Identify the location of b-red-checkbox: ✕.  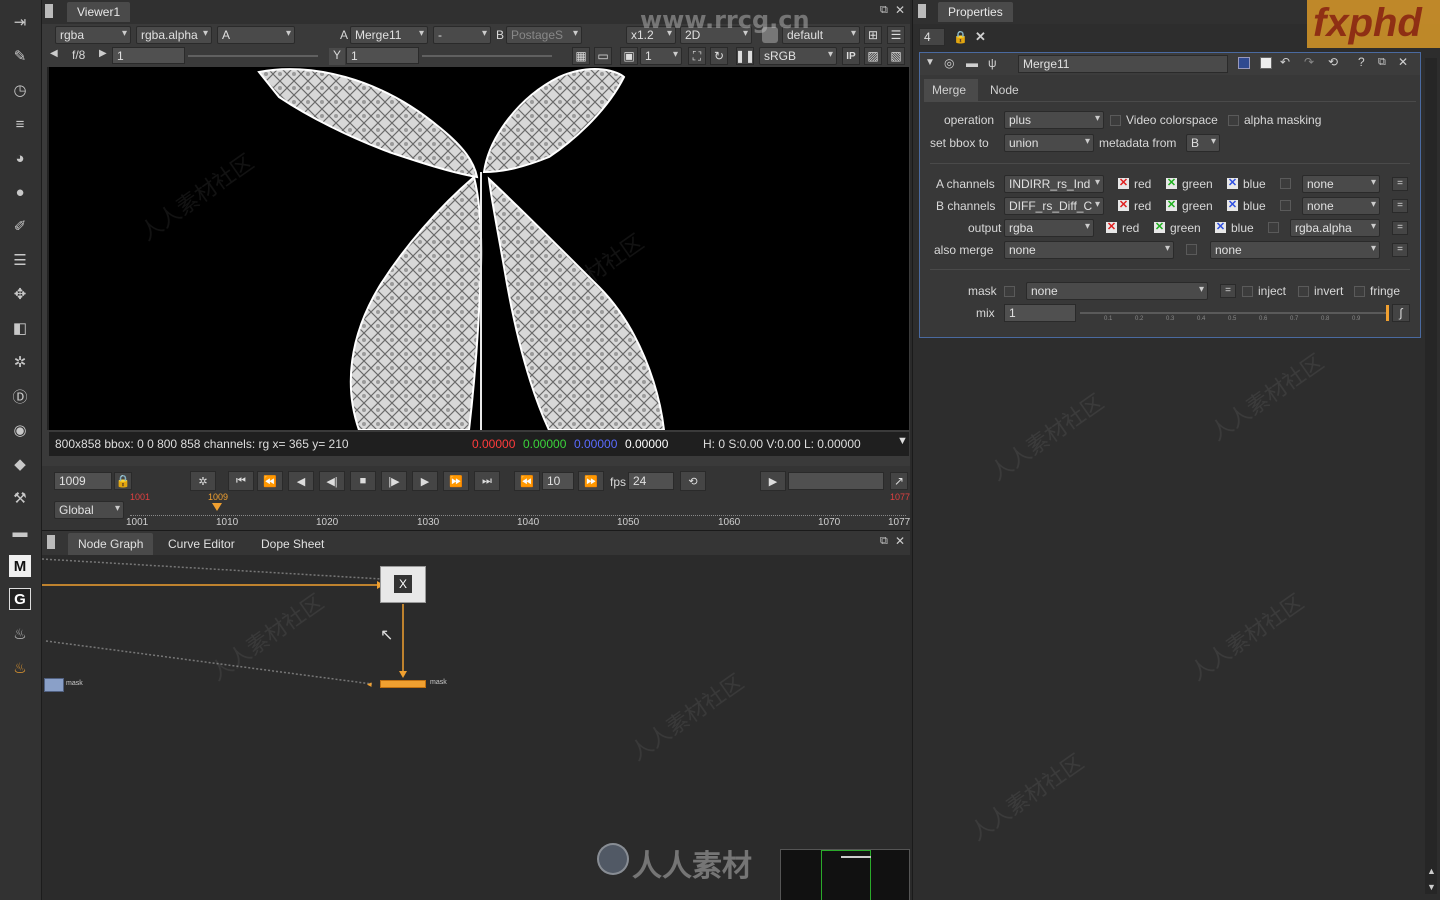
(1123, 205).